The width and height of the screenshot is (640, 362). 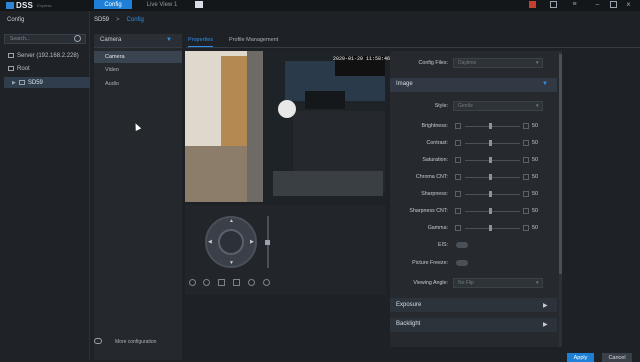 What do you see at coordinates (138, 57) in the screenshot?
I see `sub-item-camera: Camera` at bounding box center [138, 57].